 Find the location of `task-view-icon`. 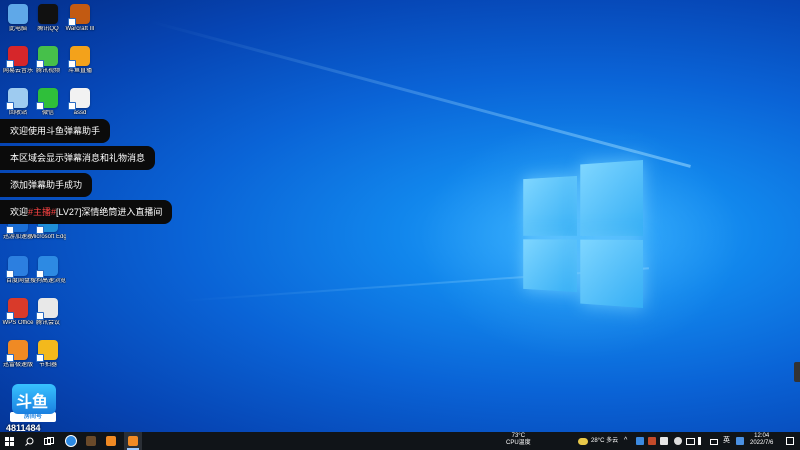

task-view-icon is located at coordinates (49, 440).